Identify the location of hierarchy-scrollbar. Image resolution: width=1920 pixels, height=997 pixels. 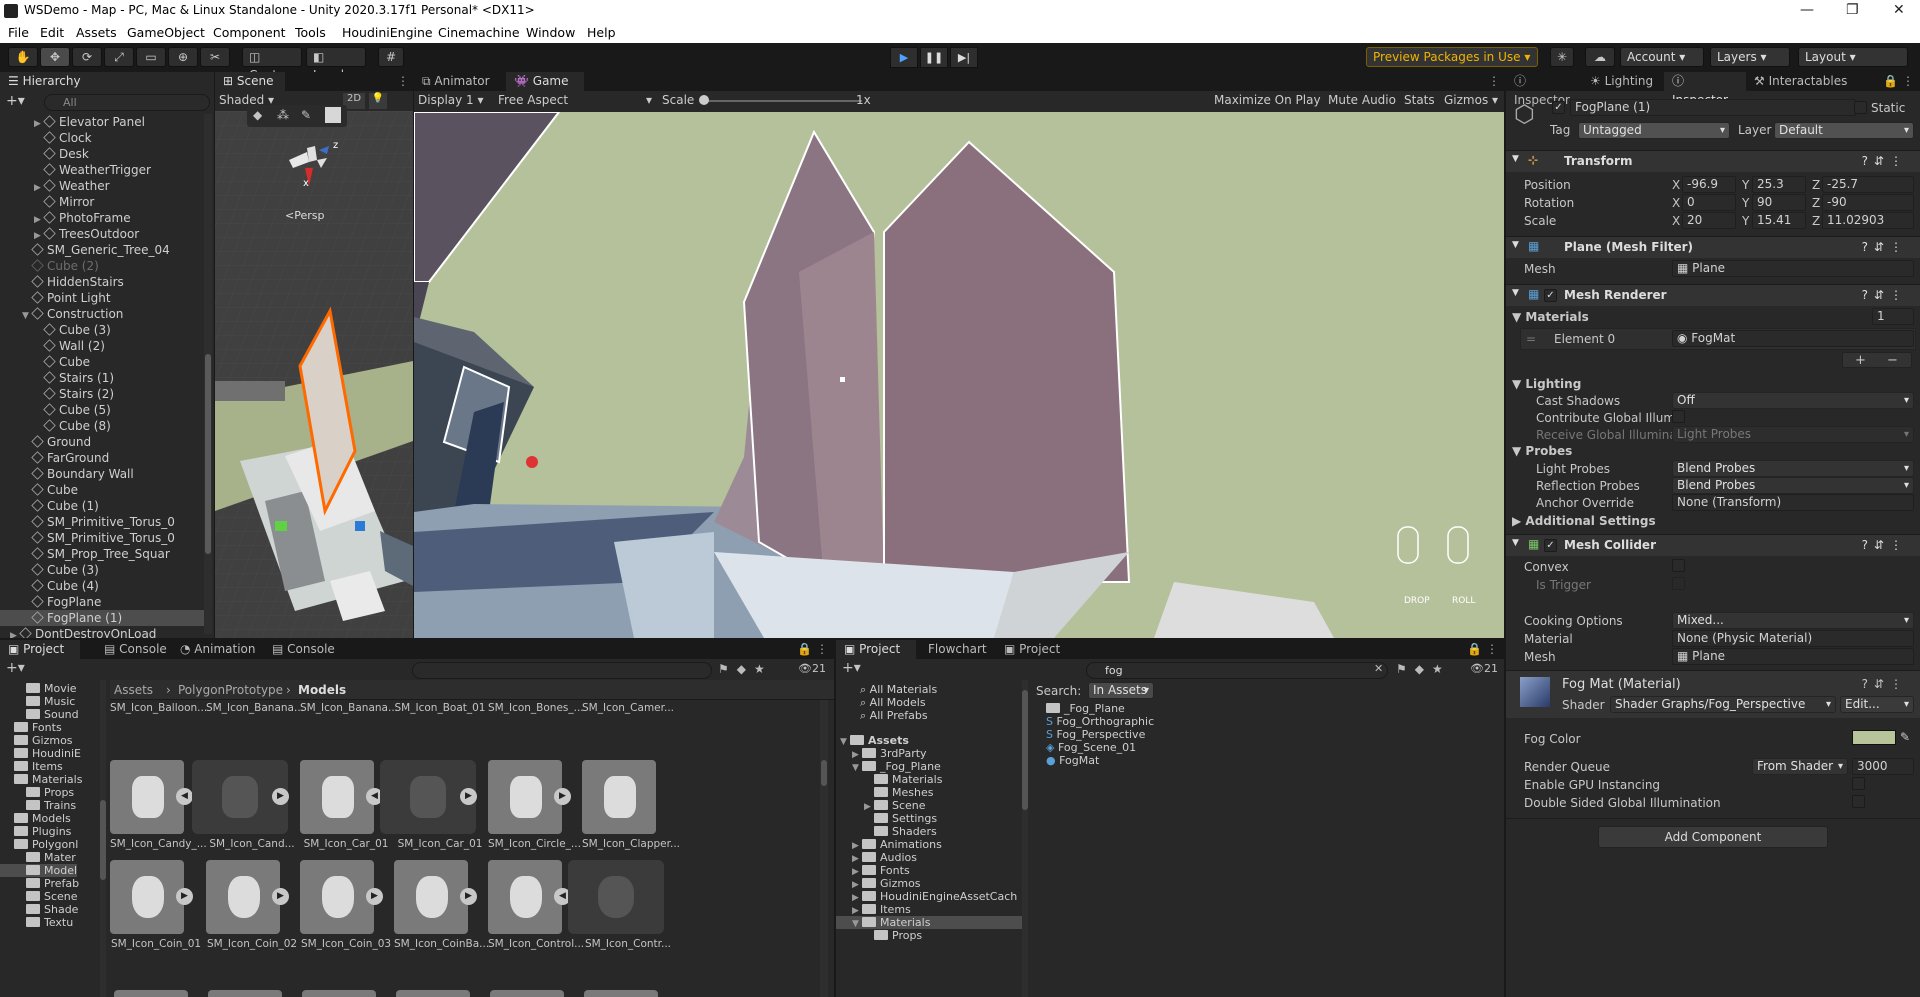
(208, 374).